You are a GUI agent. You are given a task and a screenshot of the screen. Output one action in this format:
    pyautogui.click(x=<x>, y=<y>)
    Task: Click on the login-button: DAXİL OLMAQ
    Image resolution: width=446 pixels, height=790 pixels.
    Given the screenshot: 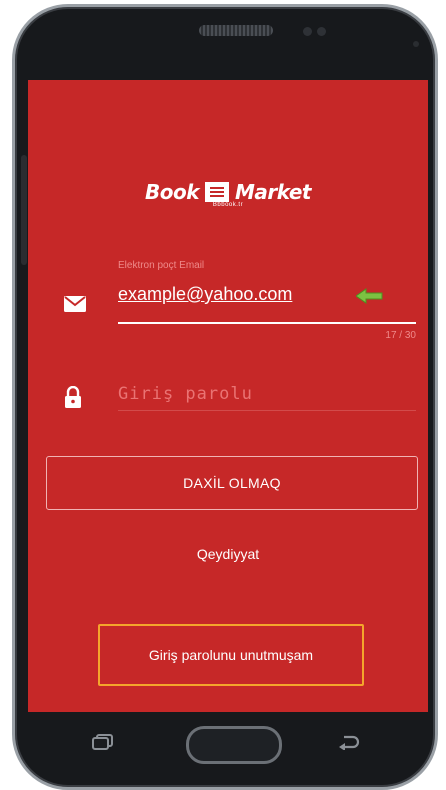 What is the action you would take?
    pyautogui.click(x=232, y=483)
    